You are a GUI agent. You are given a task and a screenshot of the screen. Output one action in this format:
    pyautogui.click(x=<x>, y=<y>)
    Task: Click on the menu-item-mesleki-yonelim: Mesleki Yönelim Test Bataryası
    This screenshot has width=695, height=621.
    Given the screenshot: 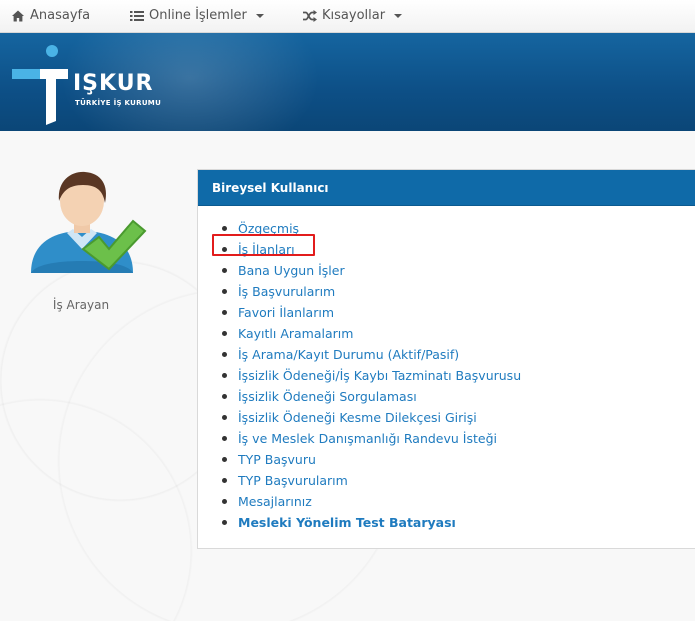 What is the action you would take?
    pyautogui.click(x=458, y=522)
    